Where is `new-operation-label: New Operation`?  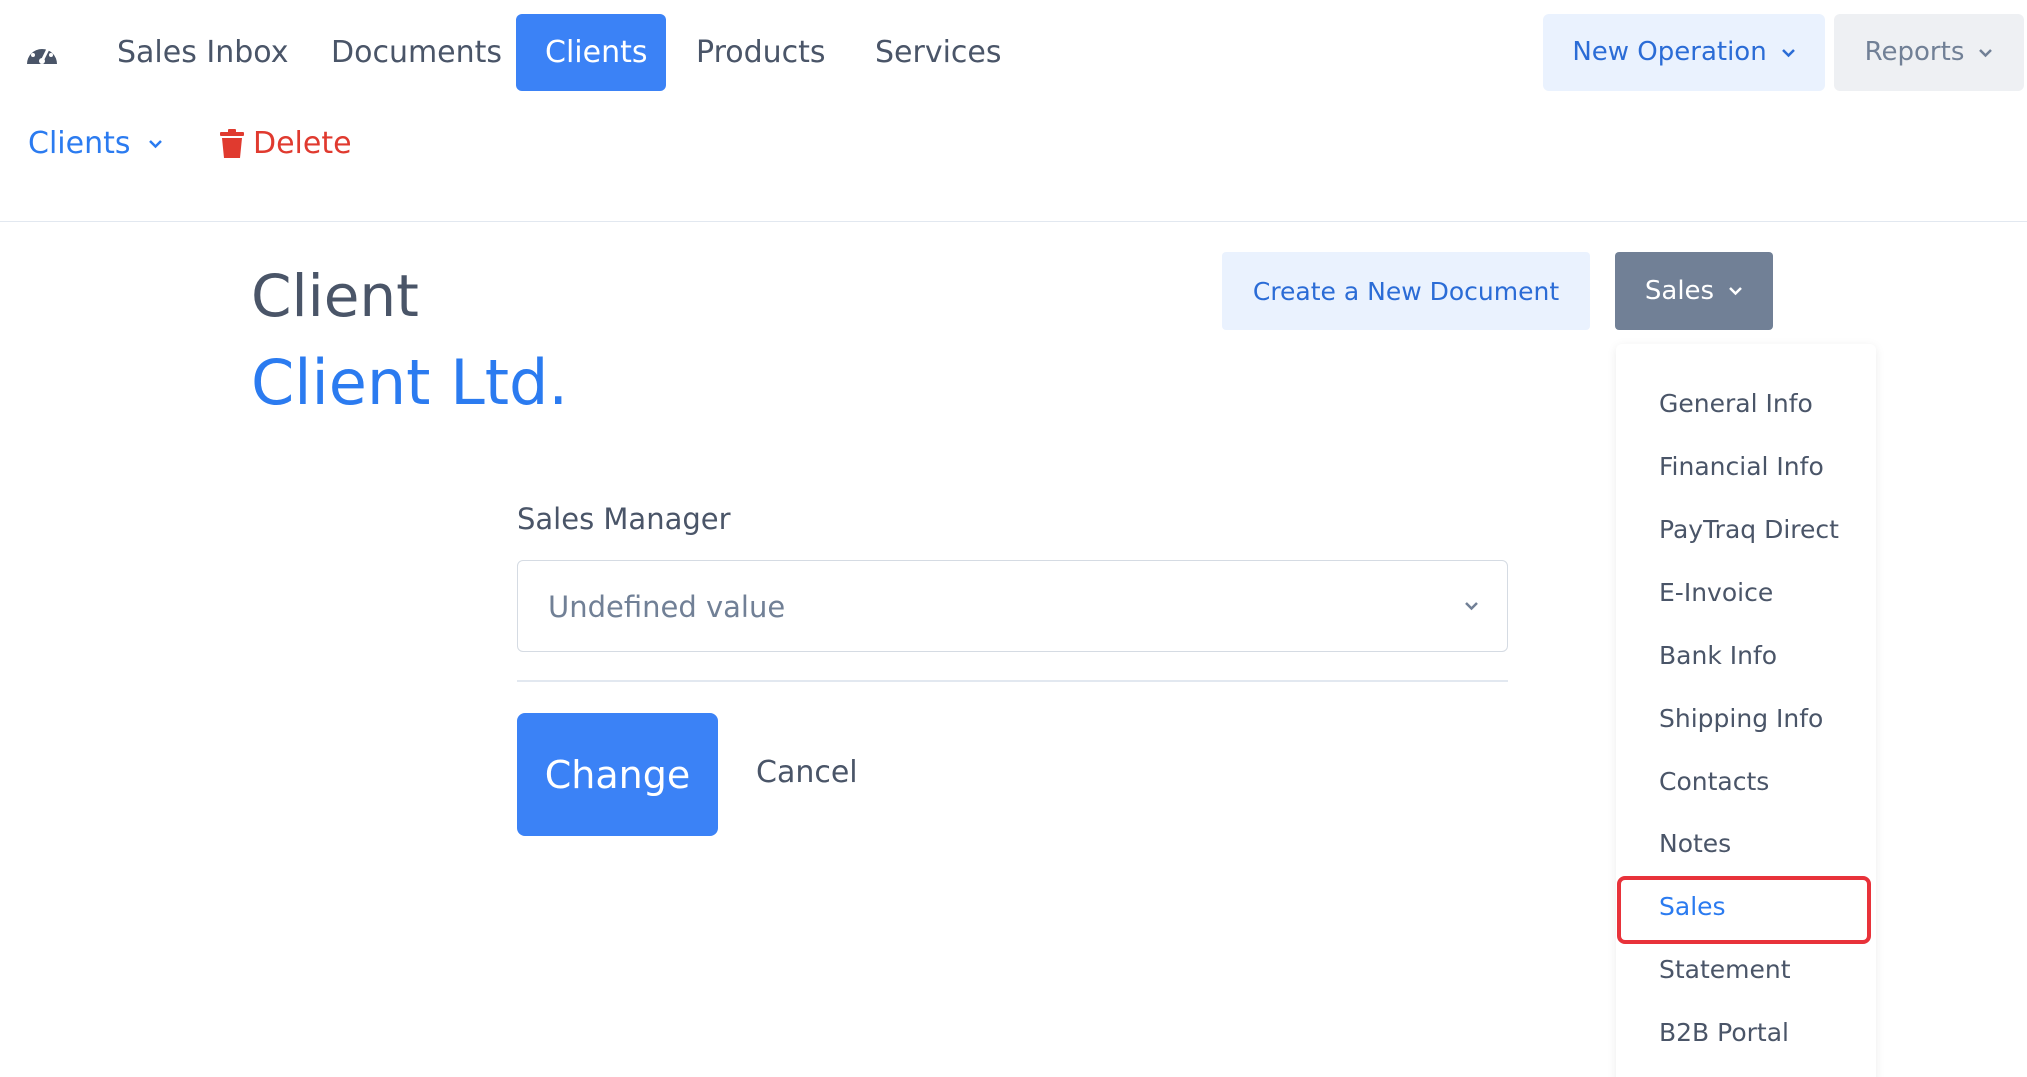 new-operation-label: New Operation is located at coordinates (1669, 52).